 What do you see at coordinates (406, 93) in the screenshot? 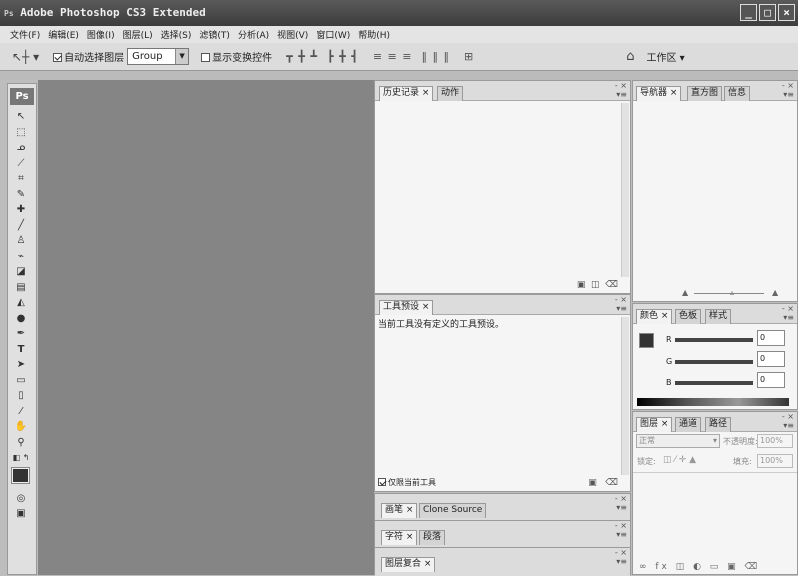
I see `tab-history: 历史记录 ×` at bounding box center [406, 93].